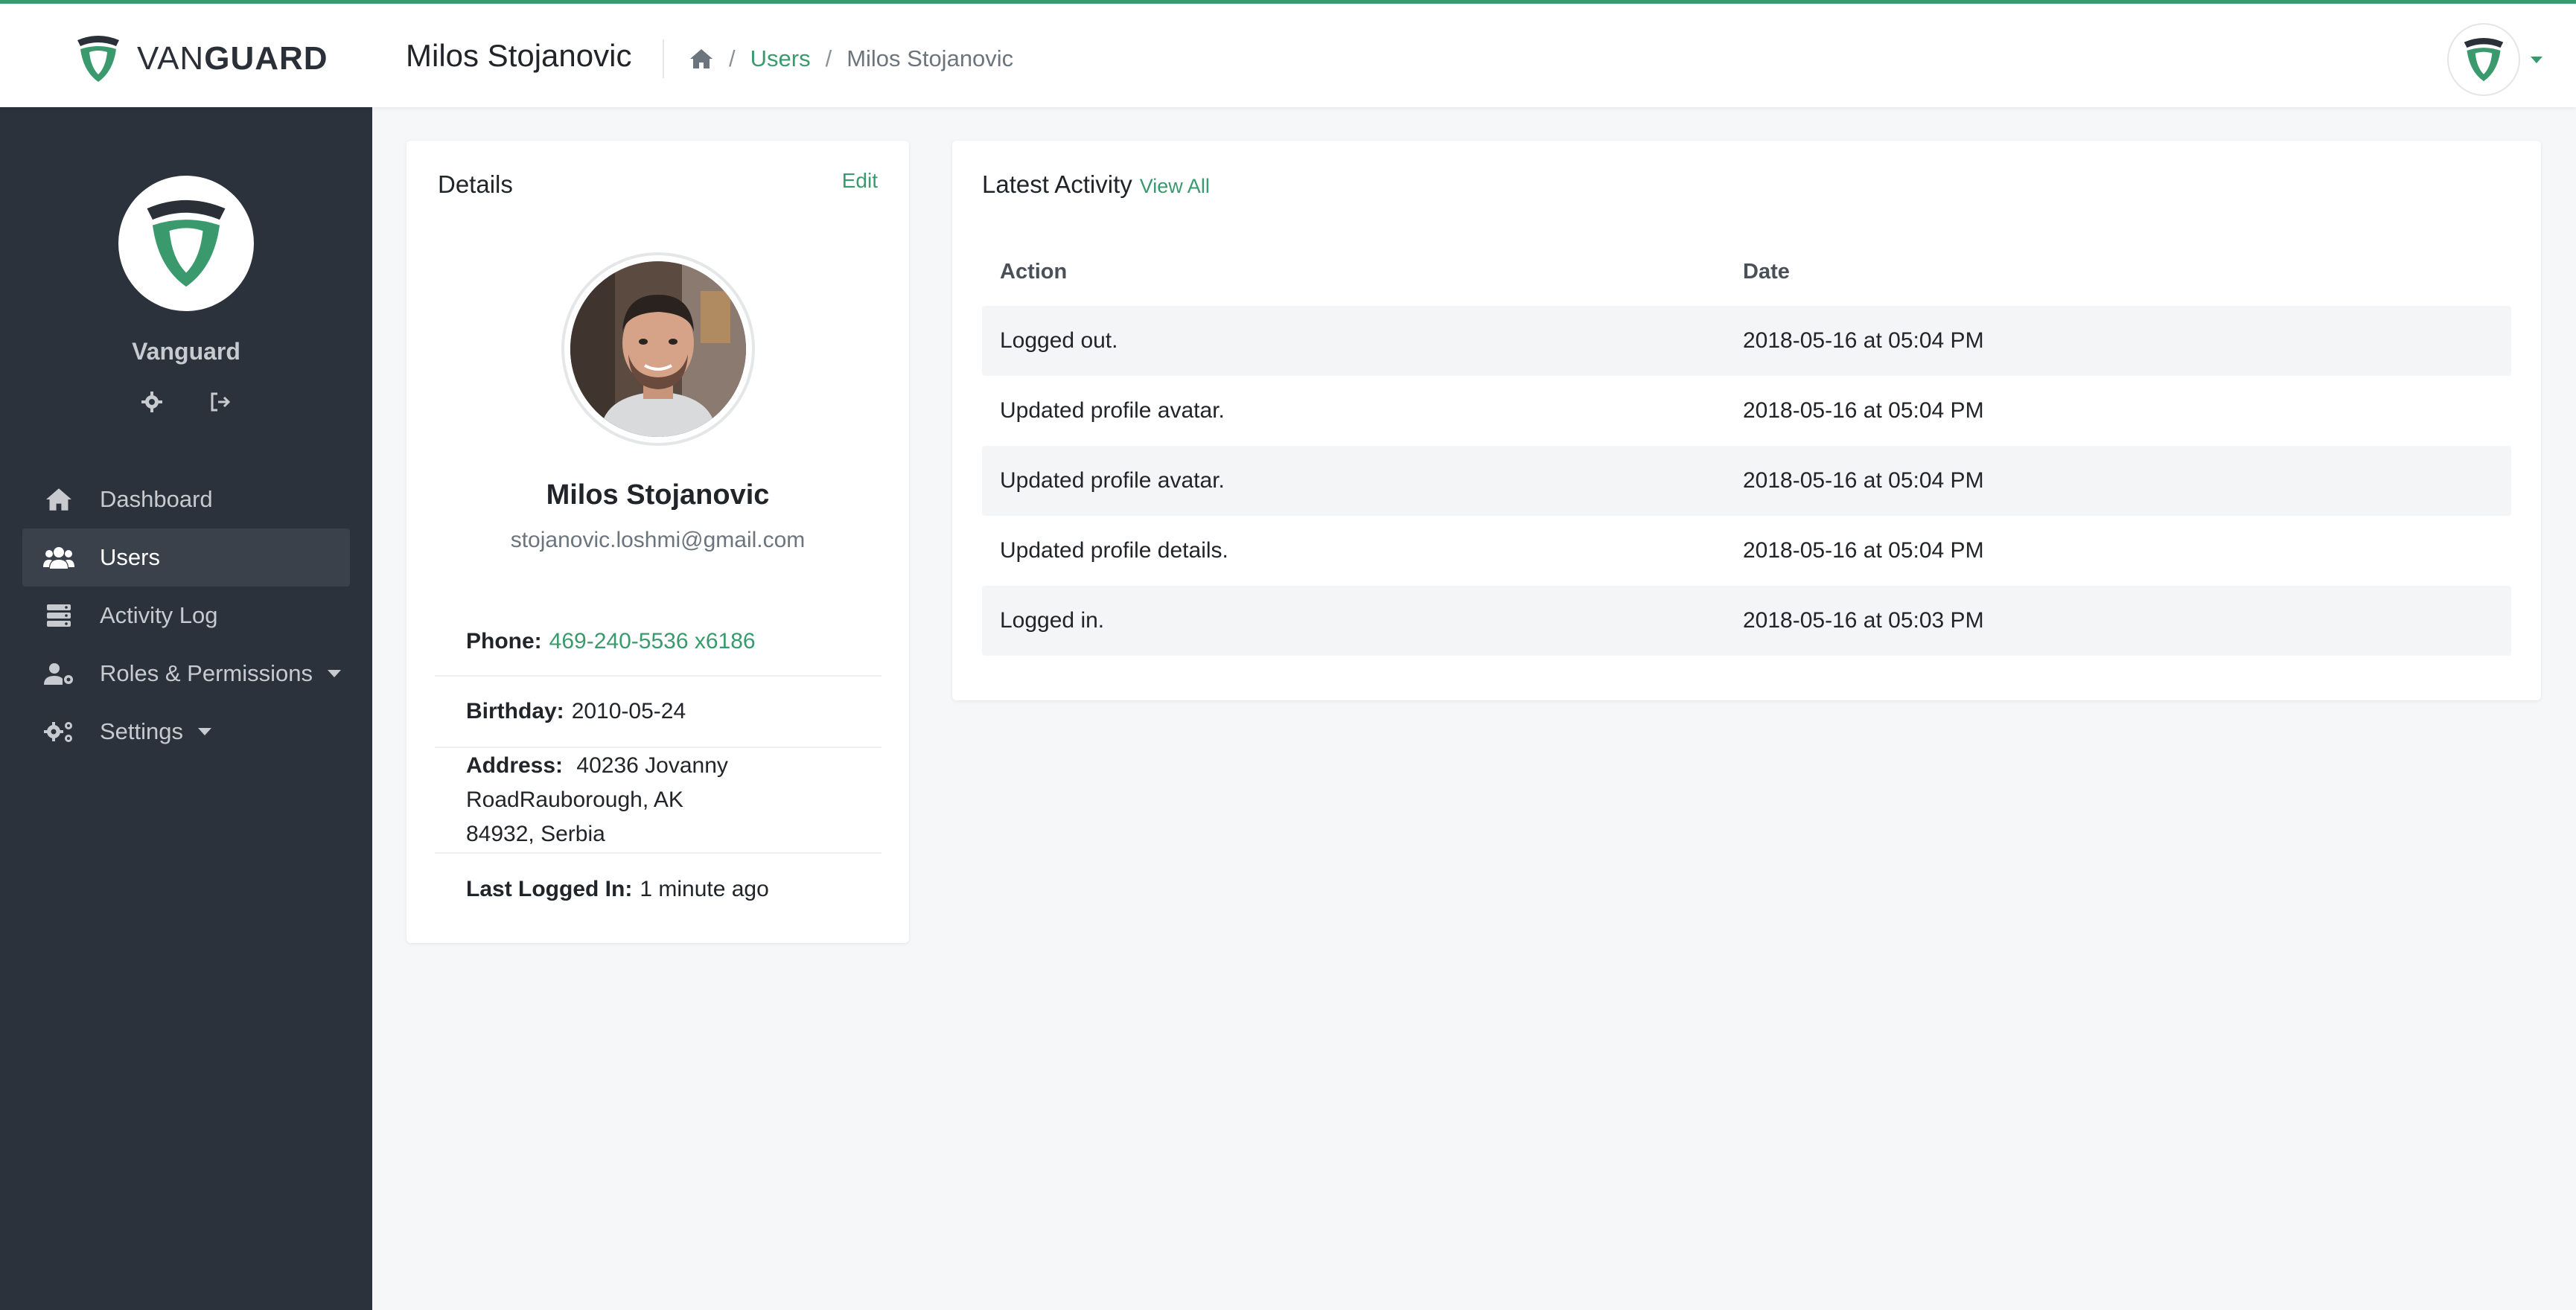 This screenshot has width=2576, height=1310. I want to click on info-phone: Phone: 469-240-5536 x6186, so click(658, 642).